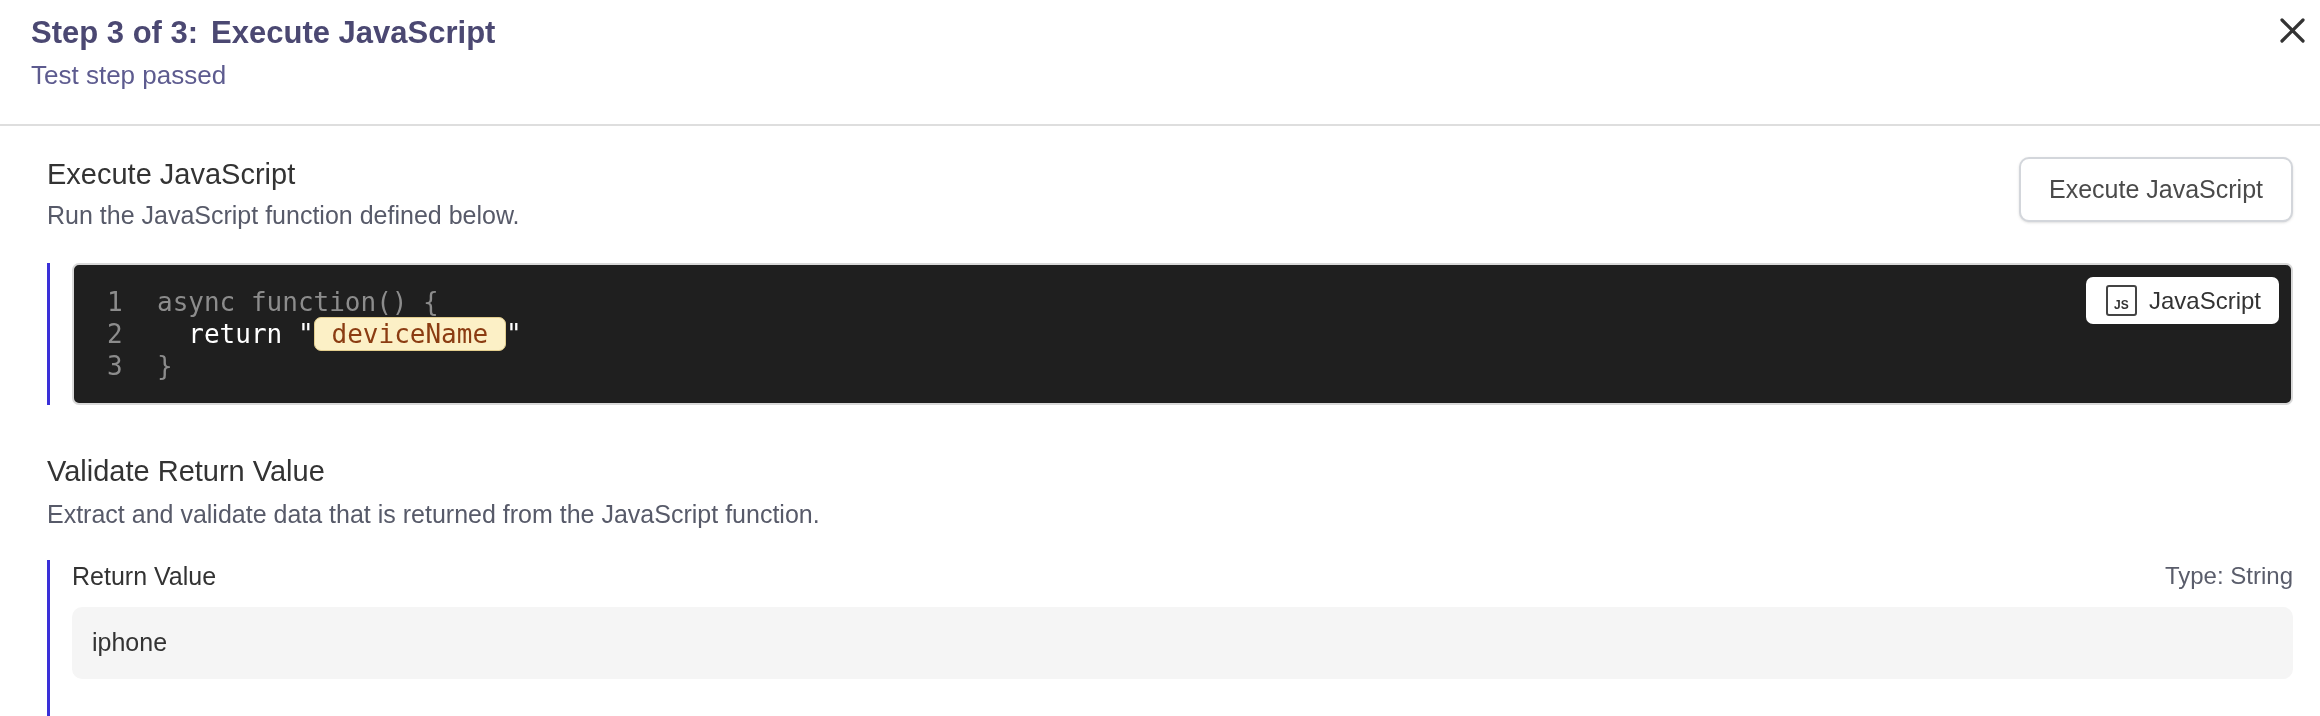  What do you see at coordinates (2228, 576) in the screenshot?
I see `type-label: Type: String` at bounding box center [2228, 576].